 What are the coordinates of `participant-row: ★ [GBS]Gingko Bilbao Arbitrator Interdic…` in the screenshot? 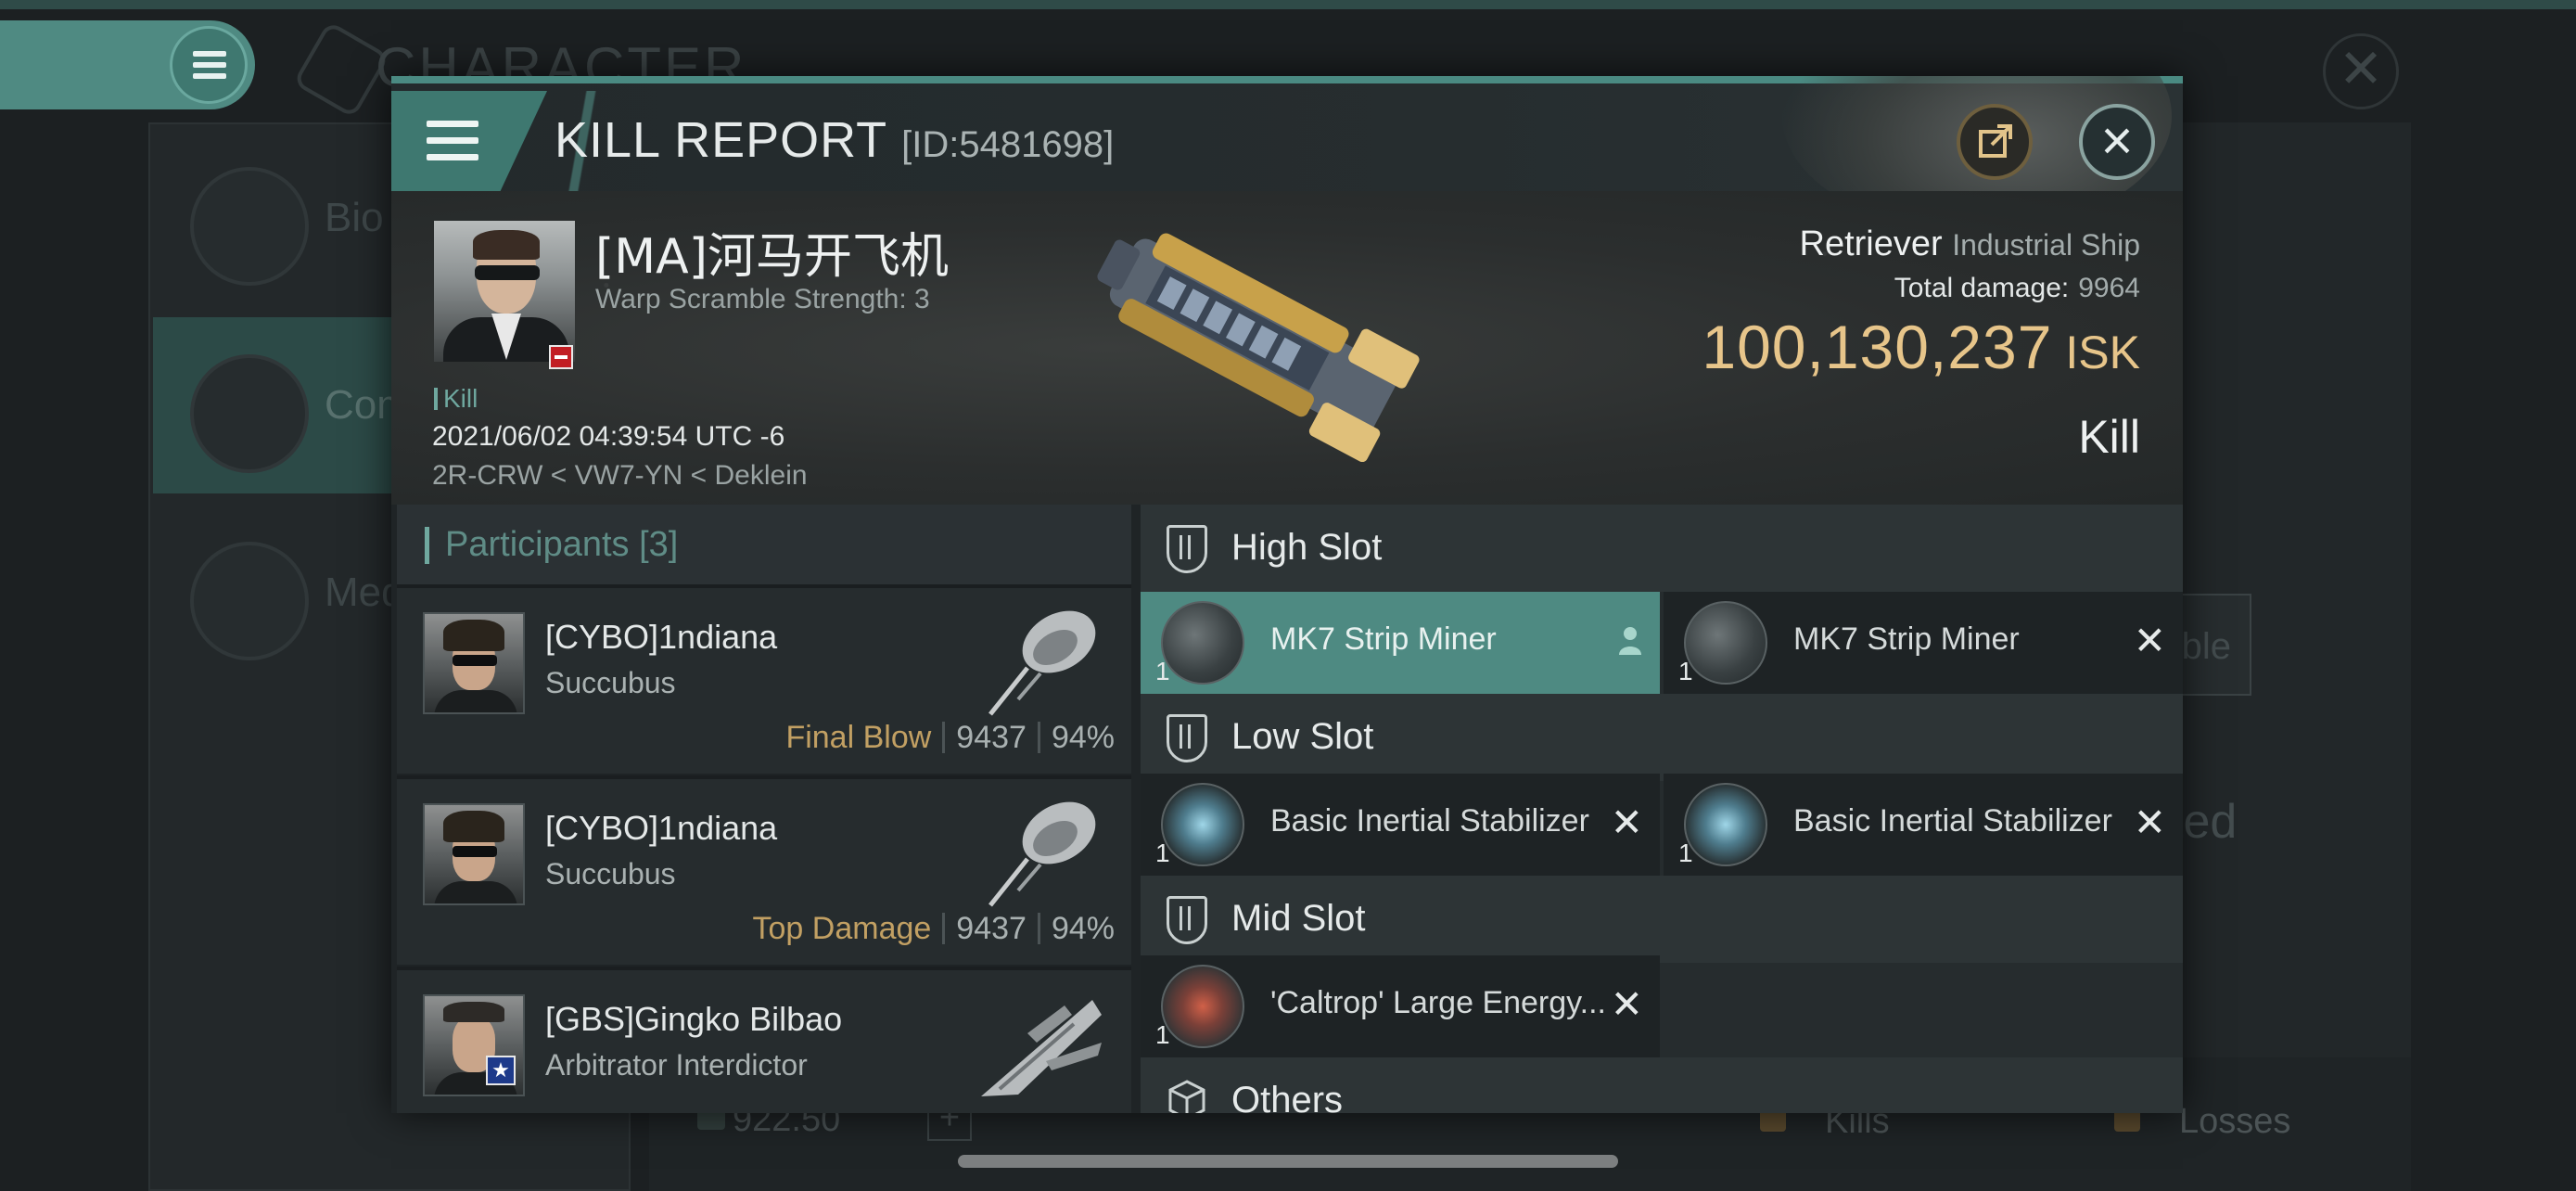 It's located at (764, 1040).